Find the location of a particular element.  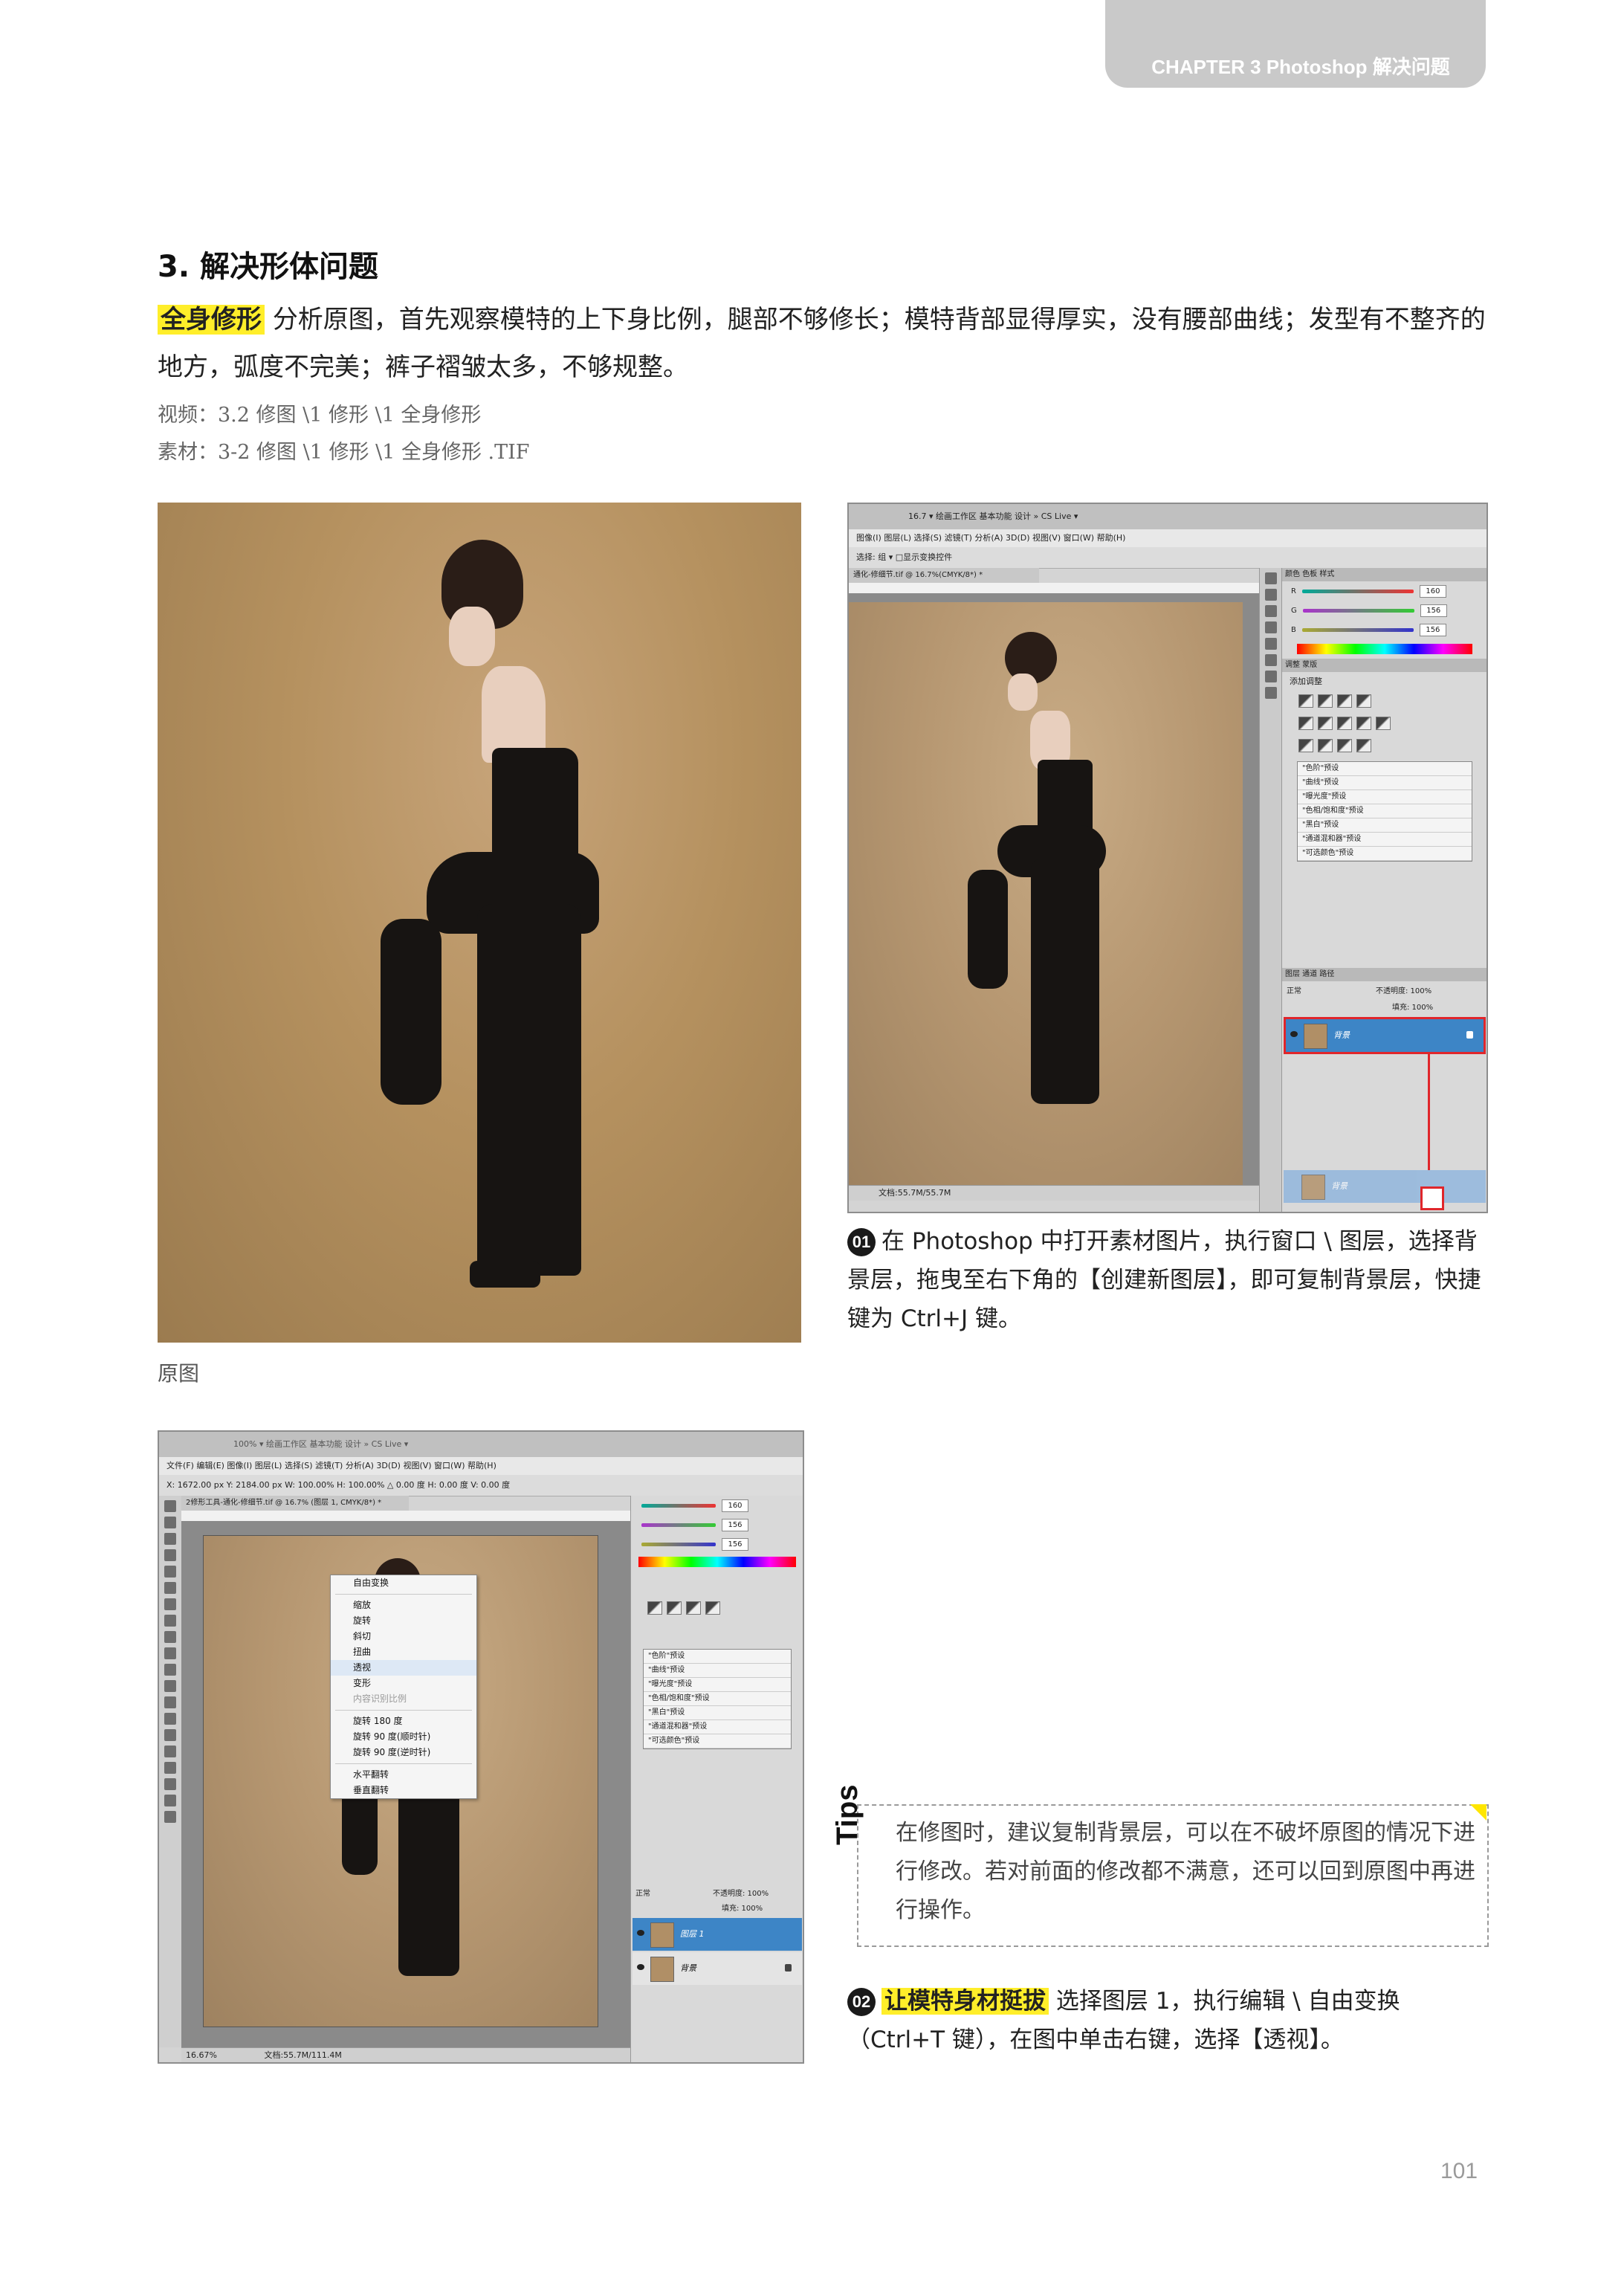

menu-item: 旋转 180 度 is located at coordinates (404, 1721).